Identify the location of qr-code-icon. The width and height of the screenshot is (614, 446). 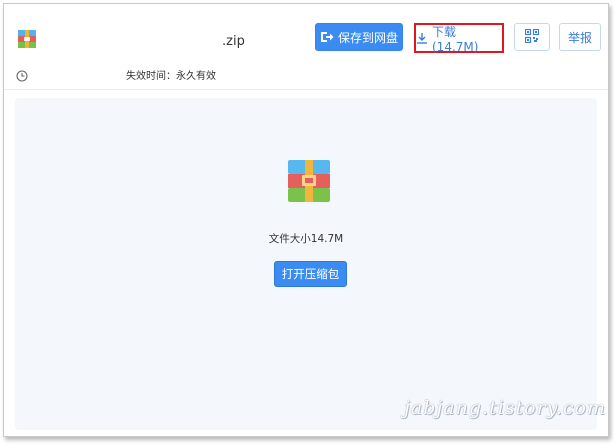
(532, 37).